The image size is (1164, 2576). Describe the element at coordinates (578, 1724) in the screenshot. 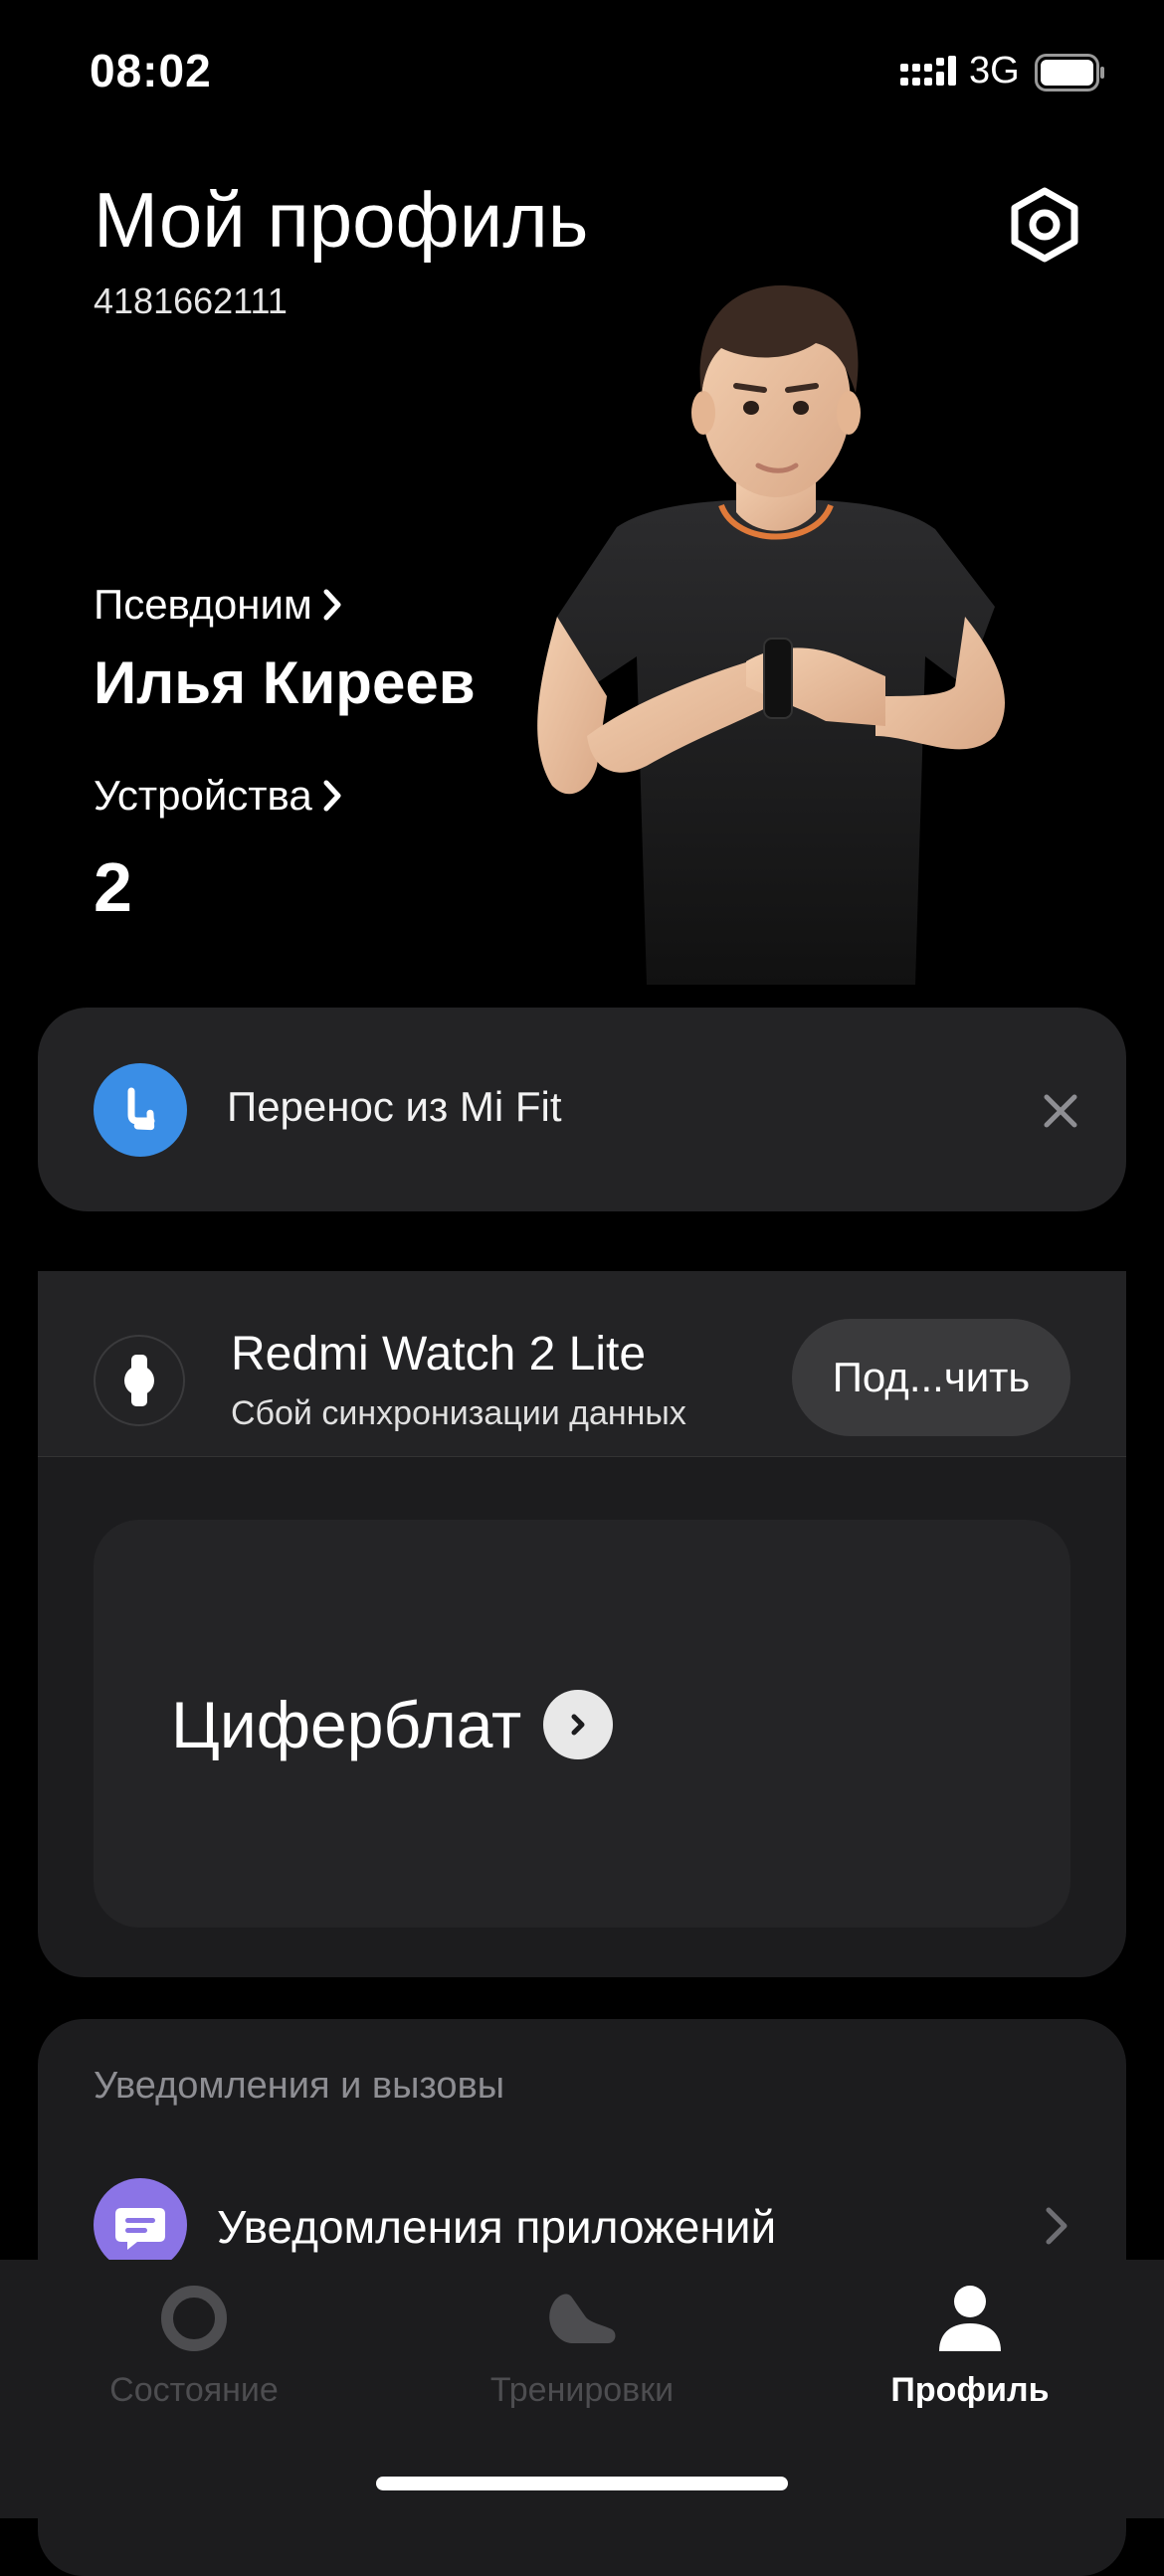

I see `chevron-right-circle-icon` at that location.